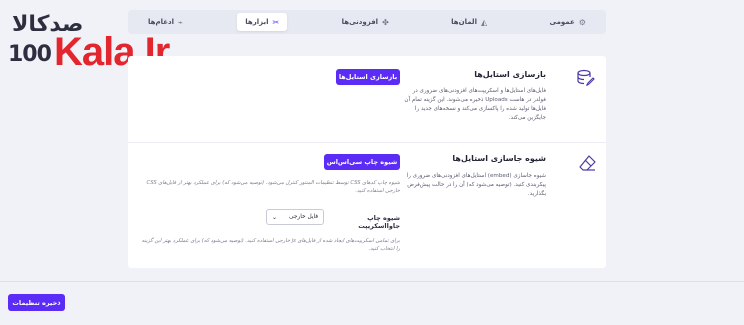 This screenshot has width=744, height=325. What do you see at coordinates (385, 22) in the screenshot?
I see `puzzle-icon: ✤` at bounding box center [385, 22].